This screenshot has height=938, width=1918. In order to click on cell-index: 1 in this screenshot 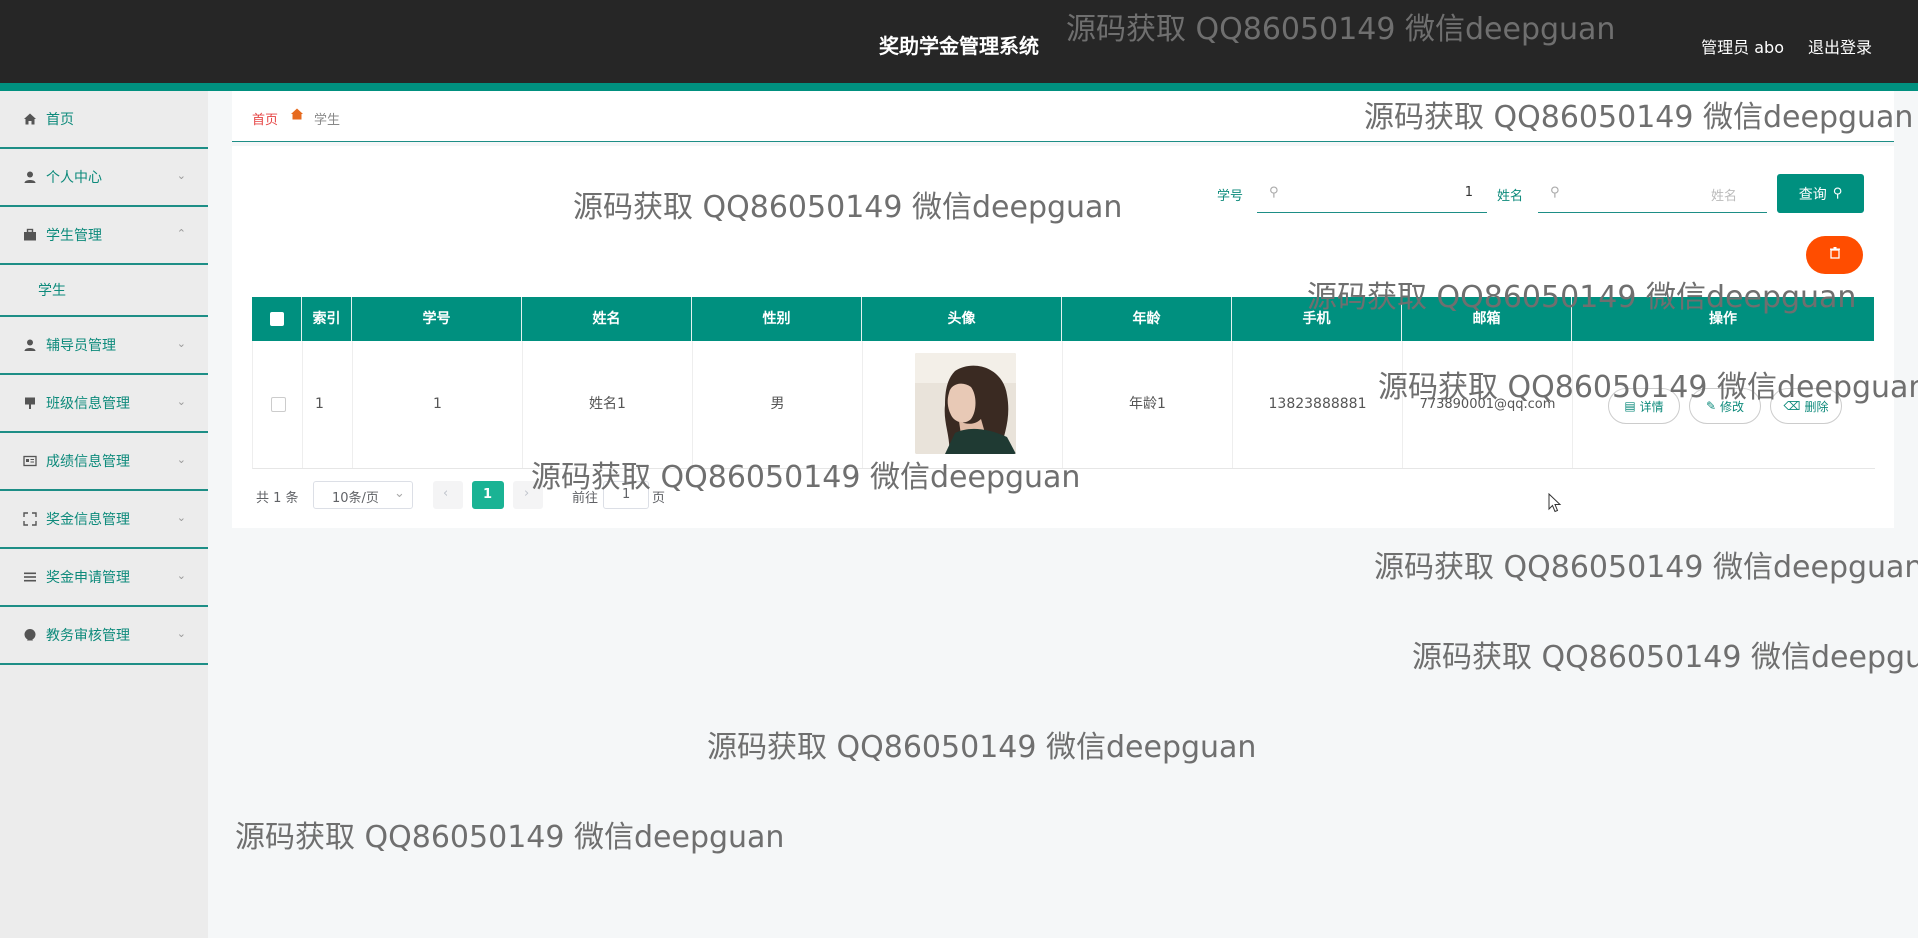, I will do `click(328, 404)`.